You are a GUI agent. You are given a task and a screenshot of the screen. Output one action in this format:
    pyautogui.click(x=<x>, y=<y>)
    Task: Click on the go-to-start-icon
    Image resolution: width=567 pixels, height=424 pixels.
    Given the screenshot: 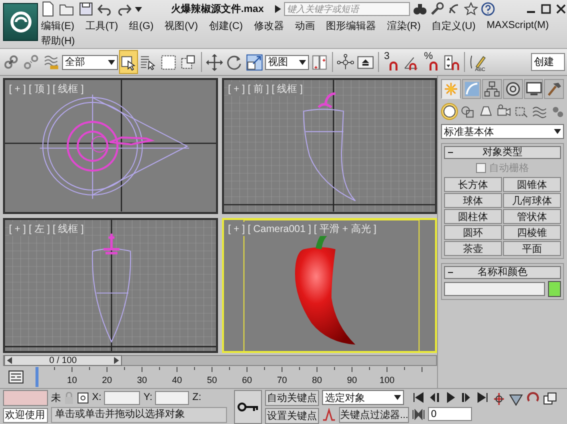 What is the action you would take?
    pyautogui.click(x=418, y=397)
    